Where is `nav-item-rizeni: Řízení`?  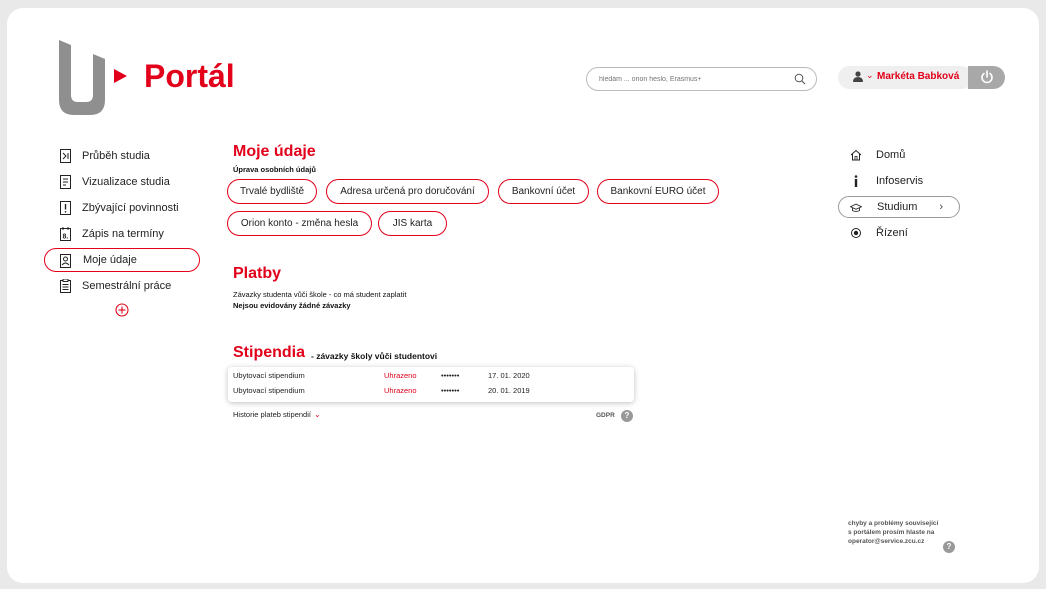 nav-item-rizeni: Řízení is located at coordinates (899, 233).